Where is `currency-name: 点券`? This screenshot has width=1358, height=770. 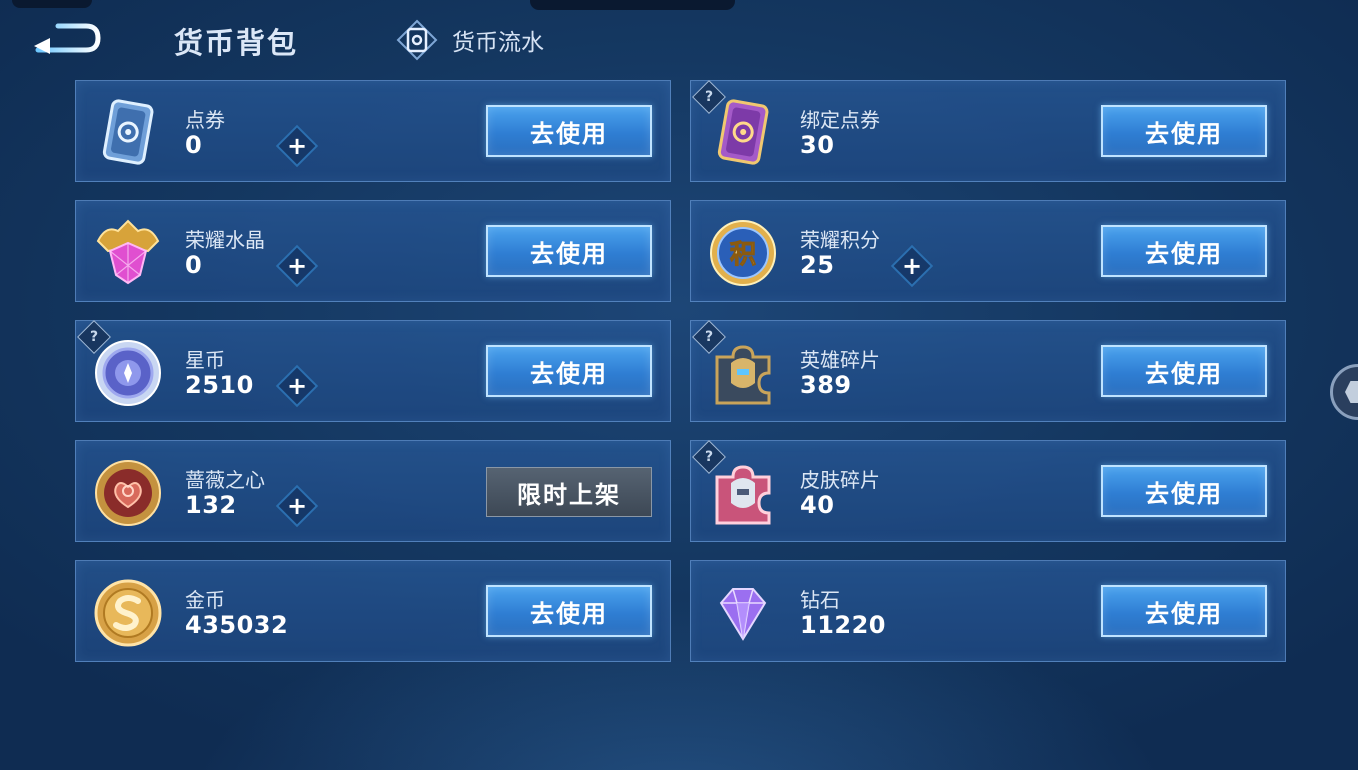
currency-name: 点券 is located at coordinates (205, 120).